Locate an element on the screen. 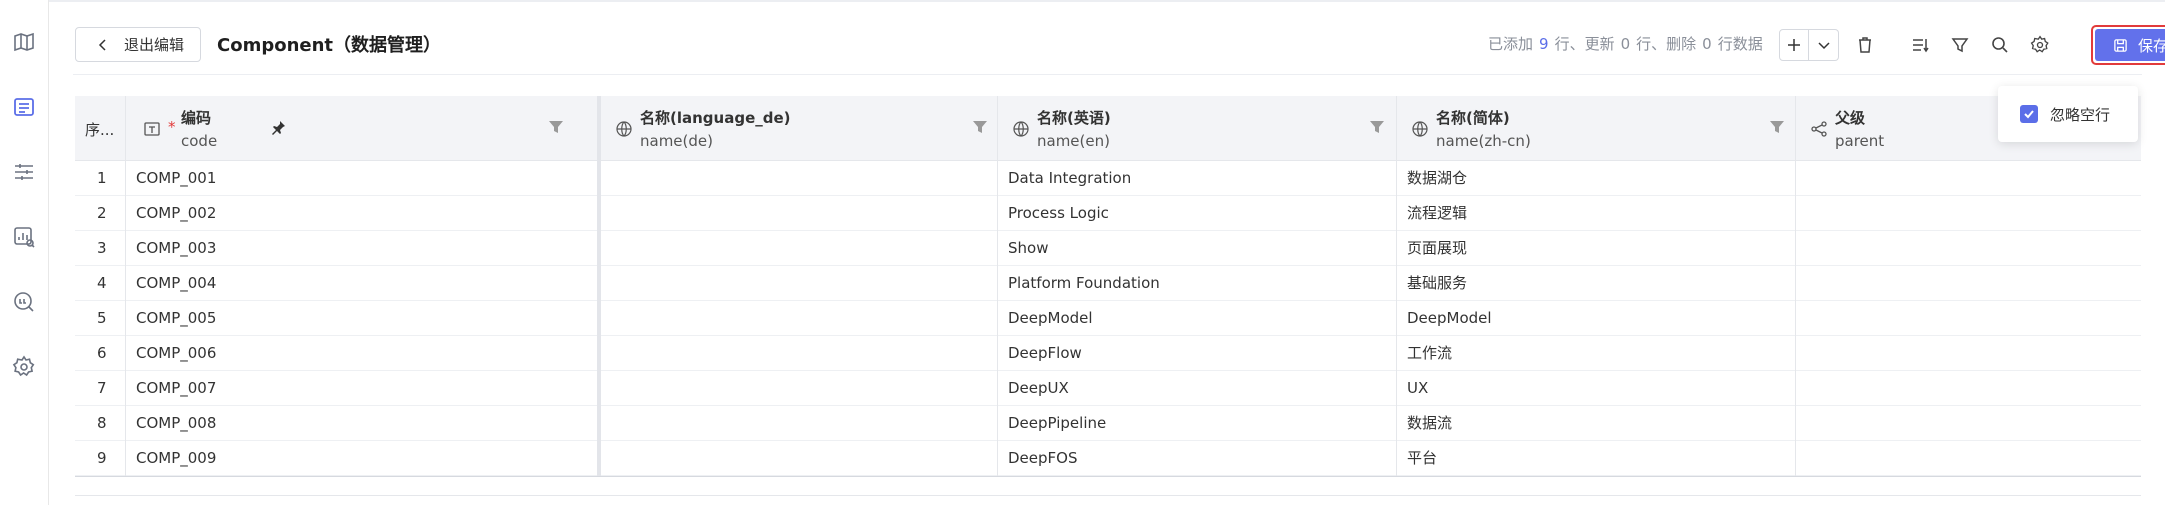  sort-button is located at coordinates (1920, 45).